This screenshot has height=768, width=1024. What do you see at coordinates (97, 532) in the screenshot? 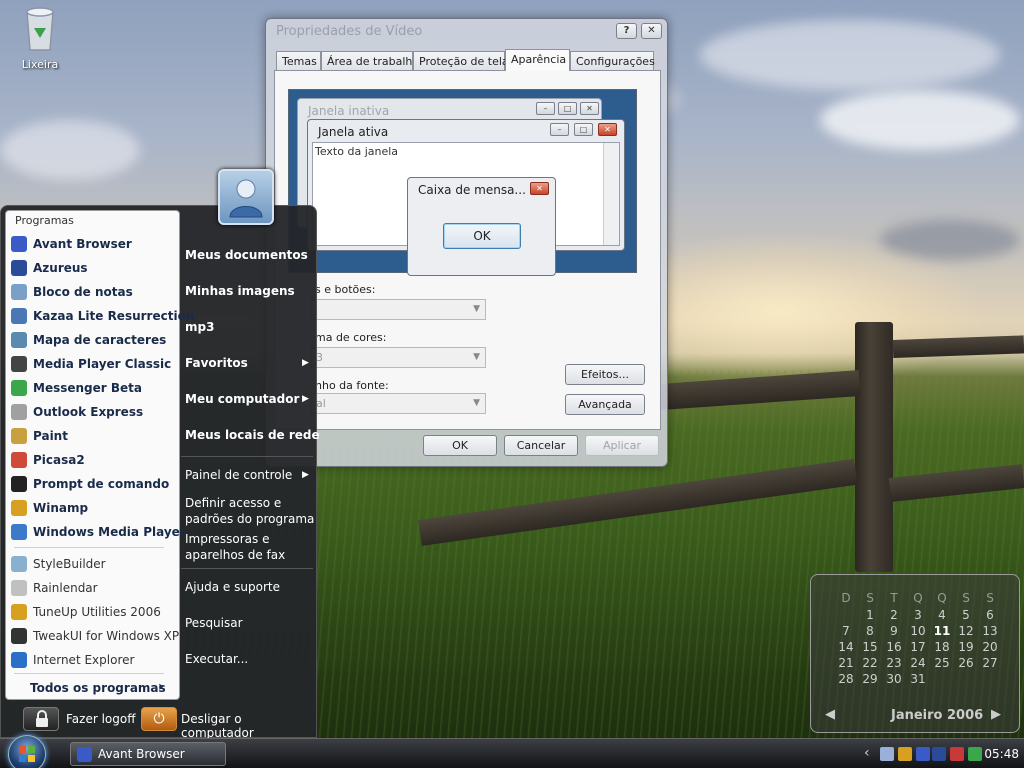
I see `program-item: Windows Media Player` at bounding box center [97, 532].